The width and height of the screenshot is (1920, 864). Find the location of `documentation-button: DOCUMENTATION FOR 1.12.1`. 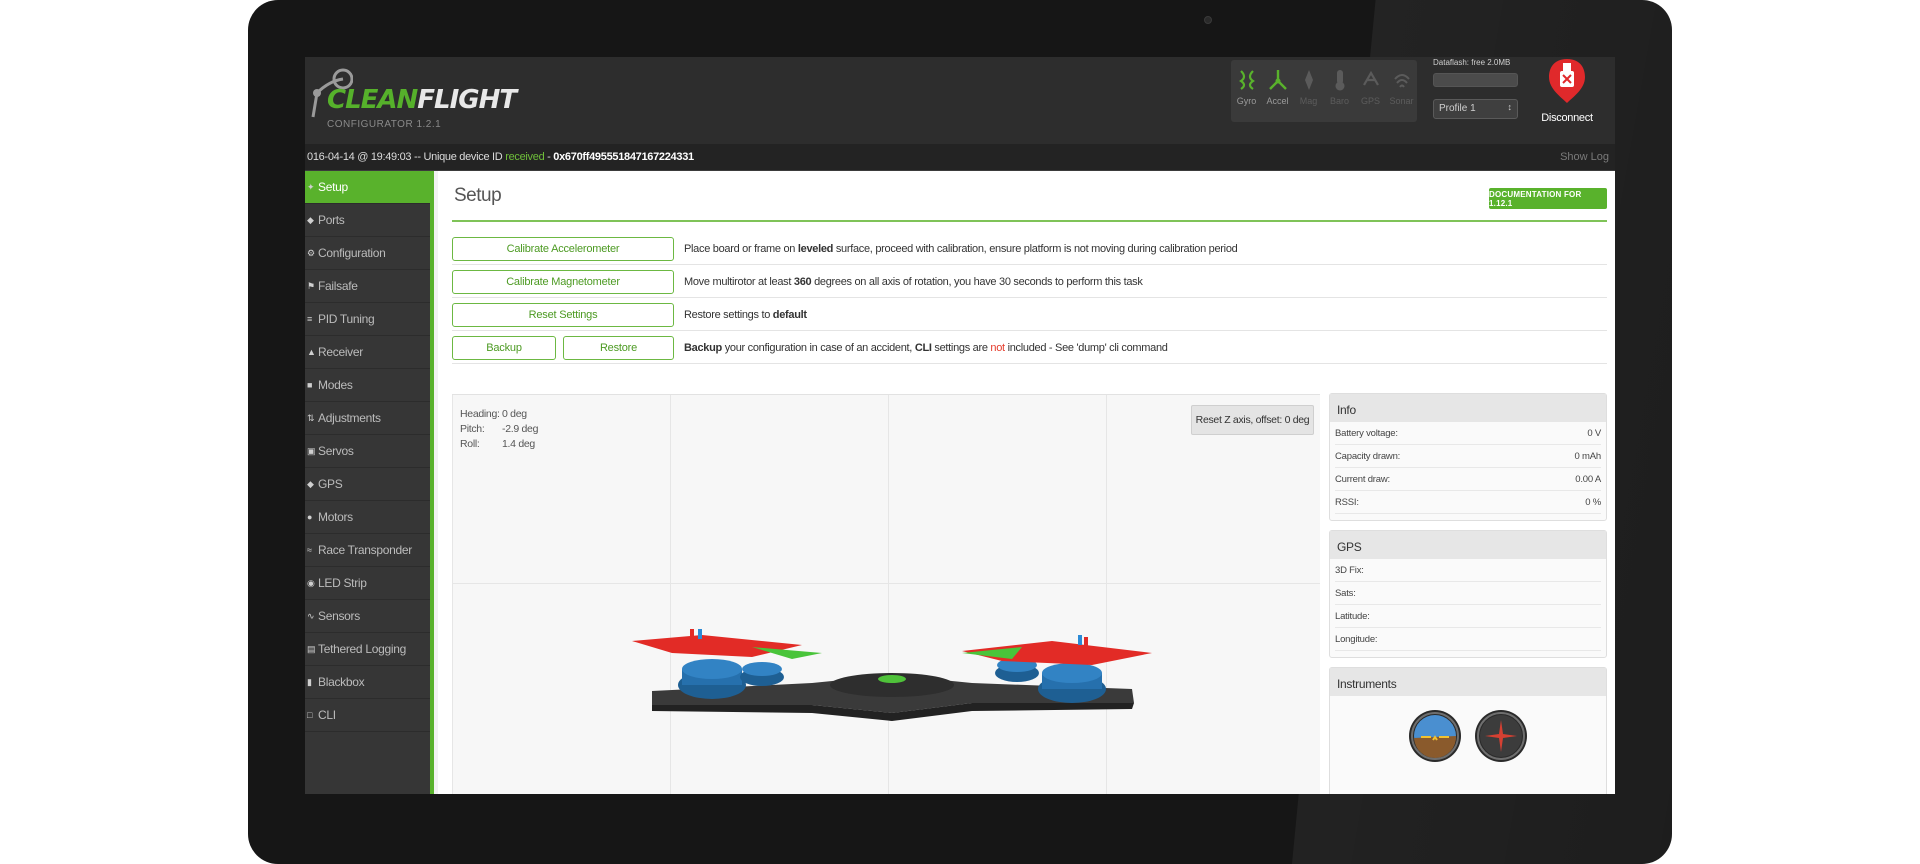

documentation-button: DOCUMENTATION FOR 1.12.1 is located at coordinates (1548, 198).